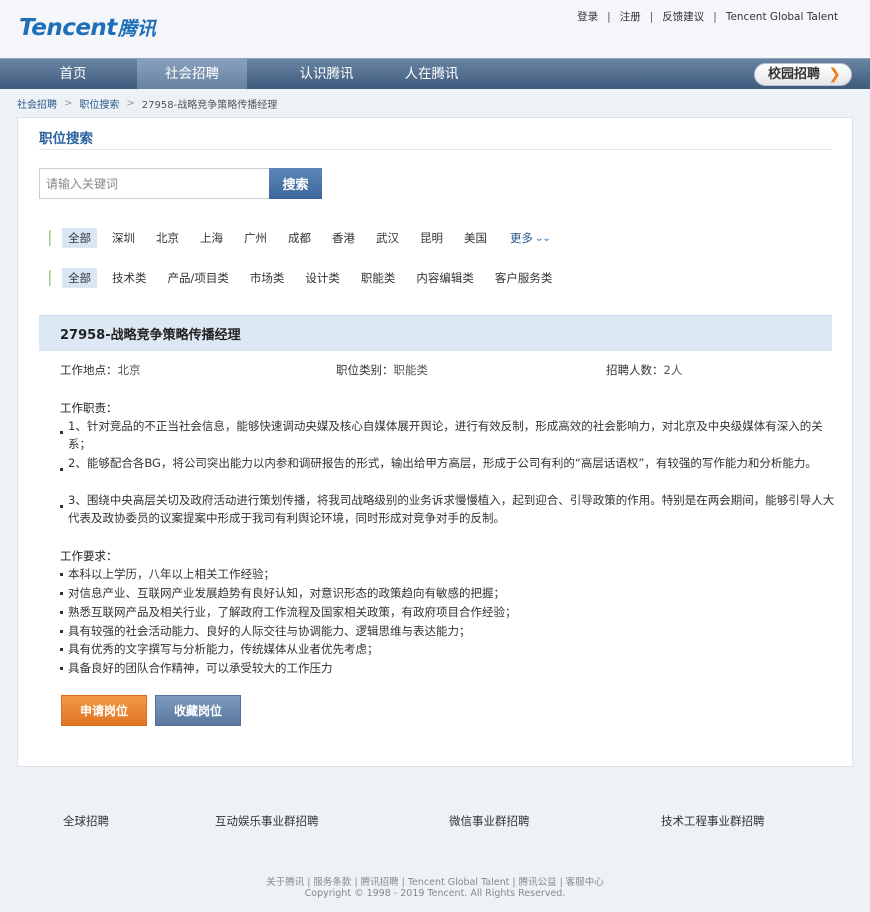 The image size is (870, 912). Describe the element at coordinates (489, 821) in the screenshot. I see `footer-weixin-recruit: 微信事业群招聘` at that location.